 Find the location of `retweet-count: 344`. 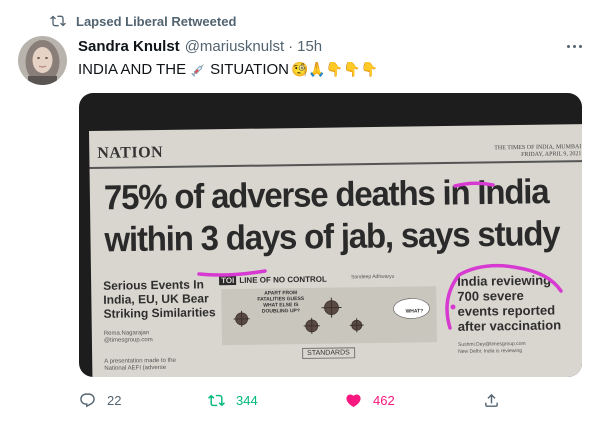

retweet-count: 344 is located at coordinates (247, 400).